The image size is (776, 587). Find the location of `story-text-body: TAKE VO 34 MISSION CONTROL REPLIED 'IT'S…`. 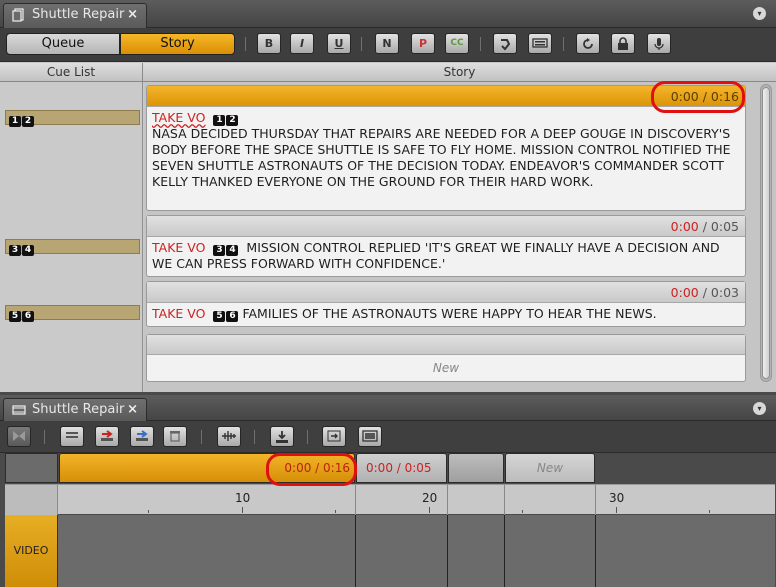

story-text-body: TAKE VO 34 MISSION CONTROL REPLIED 'IT'S… is located at coordinates (446, 255).